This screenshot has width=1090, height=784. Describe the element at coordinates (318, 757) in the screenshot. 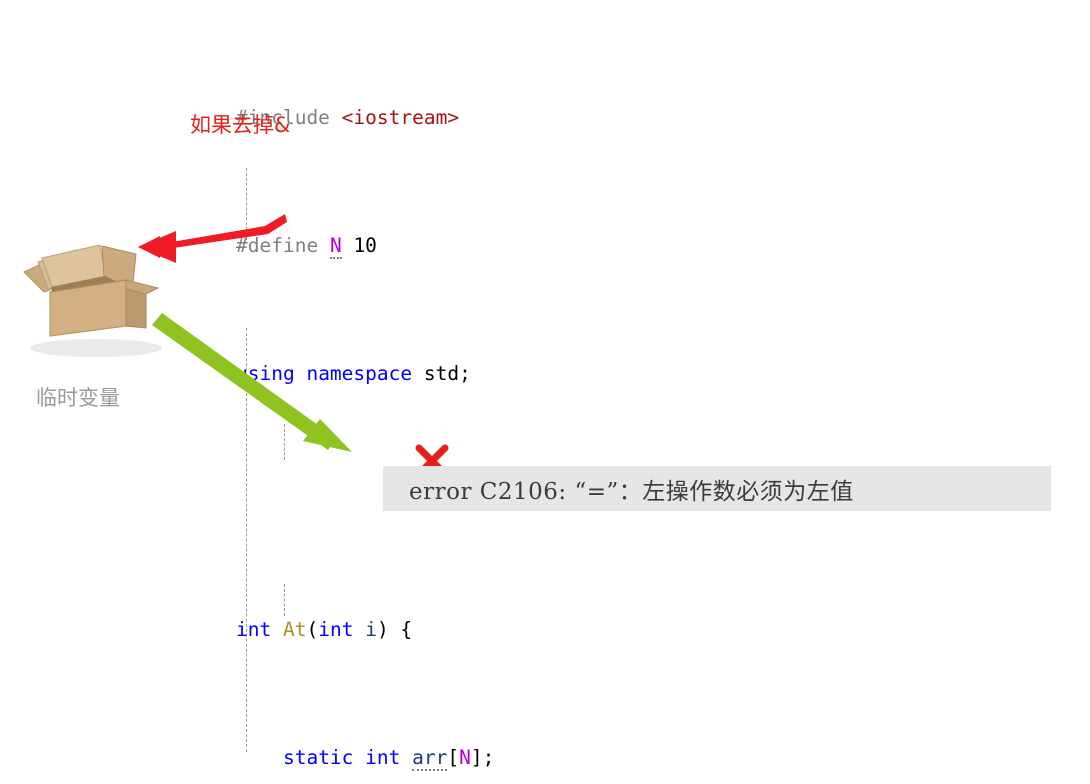

I see `token-static: static` at that location.